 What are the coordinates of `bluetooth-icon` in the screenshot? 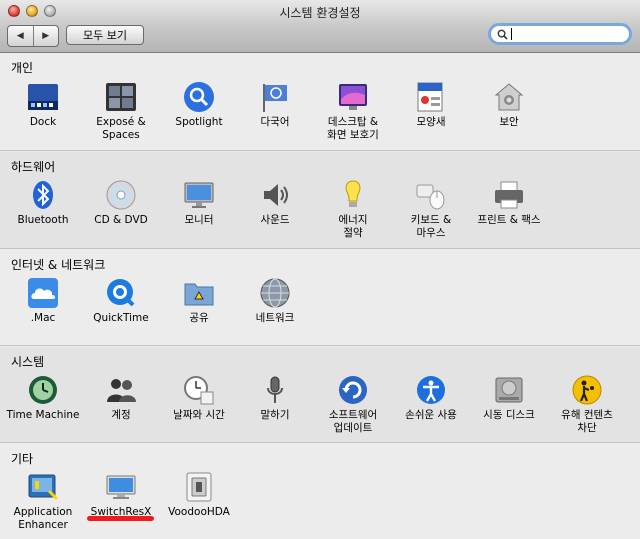 It's located at (43, 195).